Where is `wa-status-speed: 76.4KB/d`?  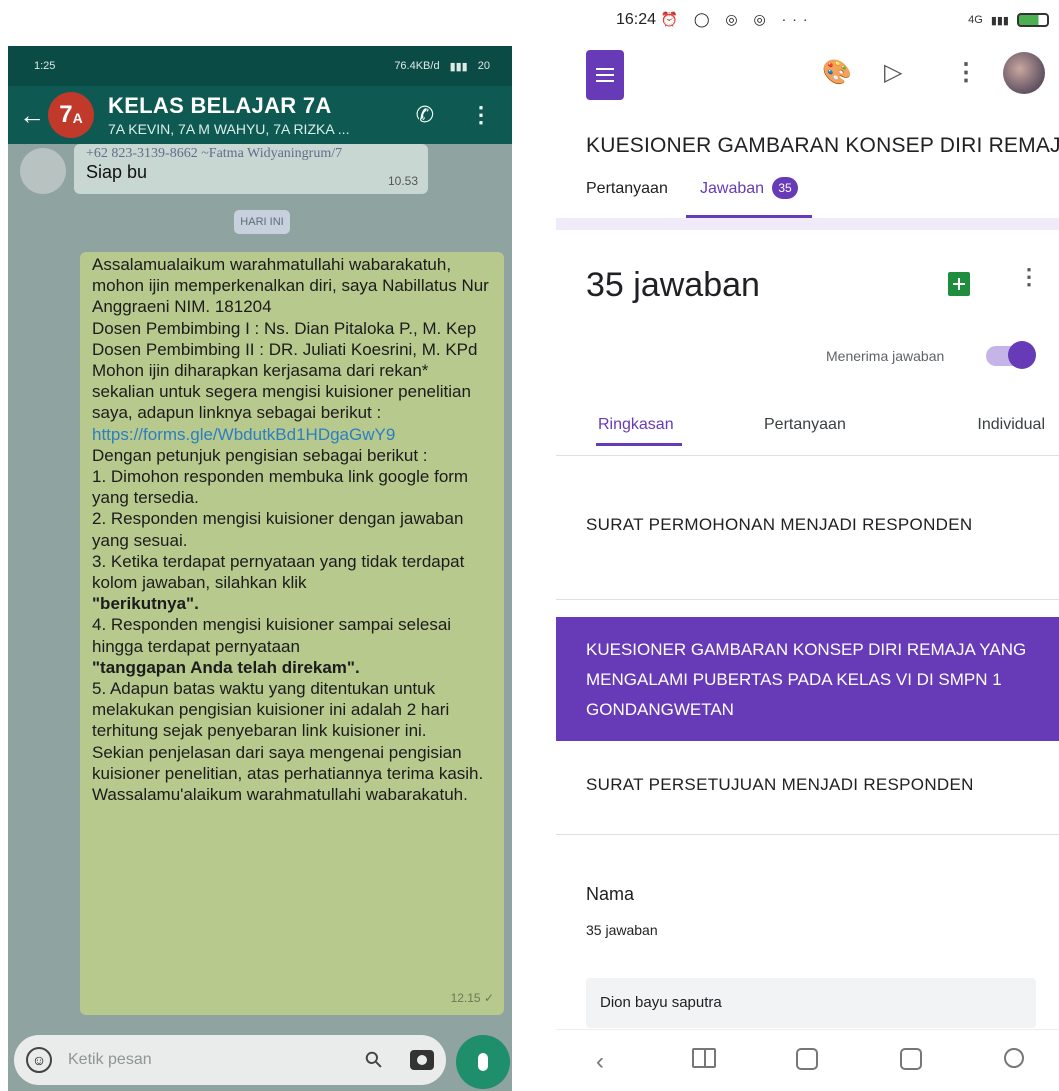
wa-status-speed: 76.4KB/d is located at coordinates (417, 66).